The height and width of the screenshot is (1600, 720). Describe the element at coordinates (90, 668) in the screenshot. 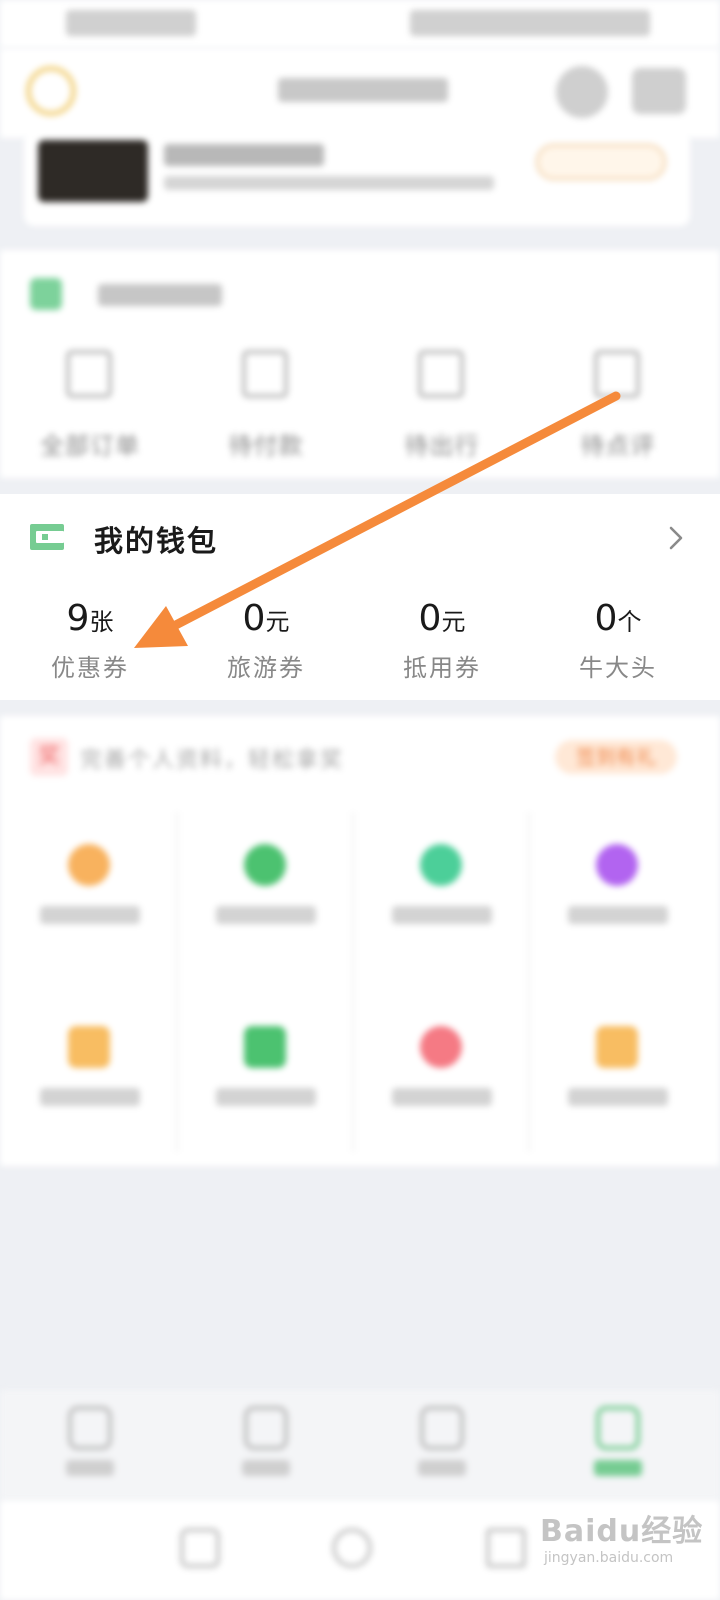

I see `wallet-stat-label: 优惠券` at that location.